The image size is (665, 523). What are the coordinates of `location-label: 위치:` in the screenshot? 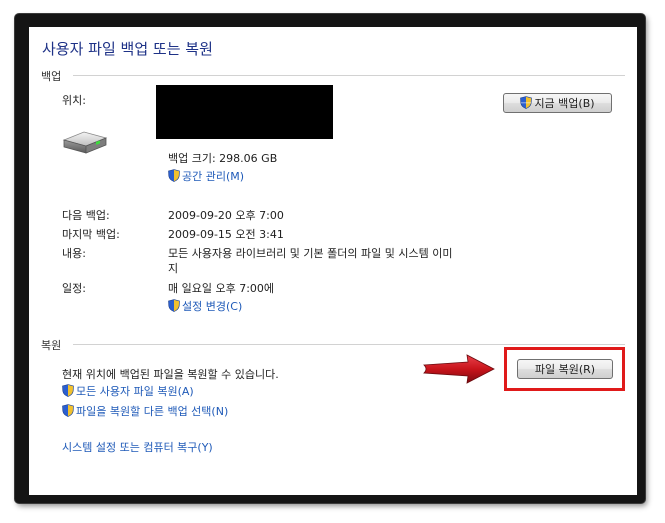 It's located at (74, 100).